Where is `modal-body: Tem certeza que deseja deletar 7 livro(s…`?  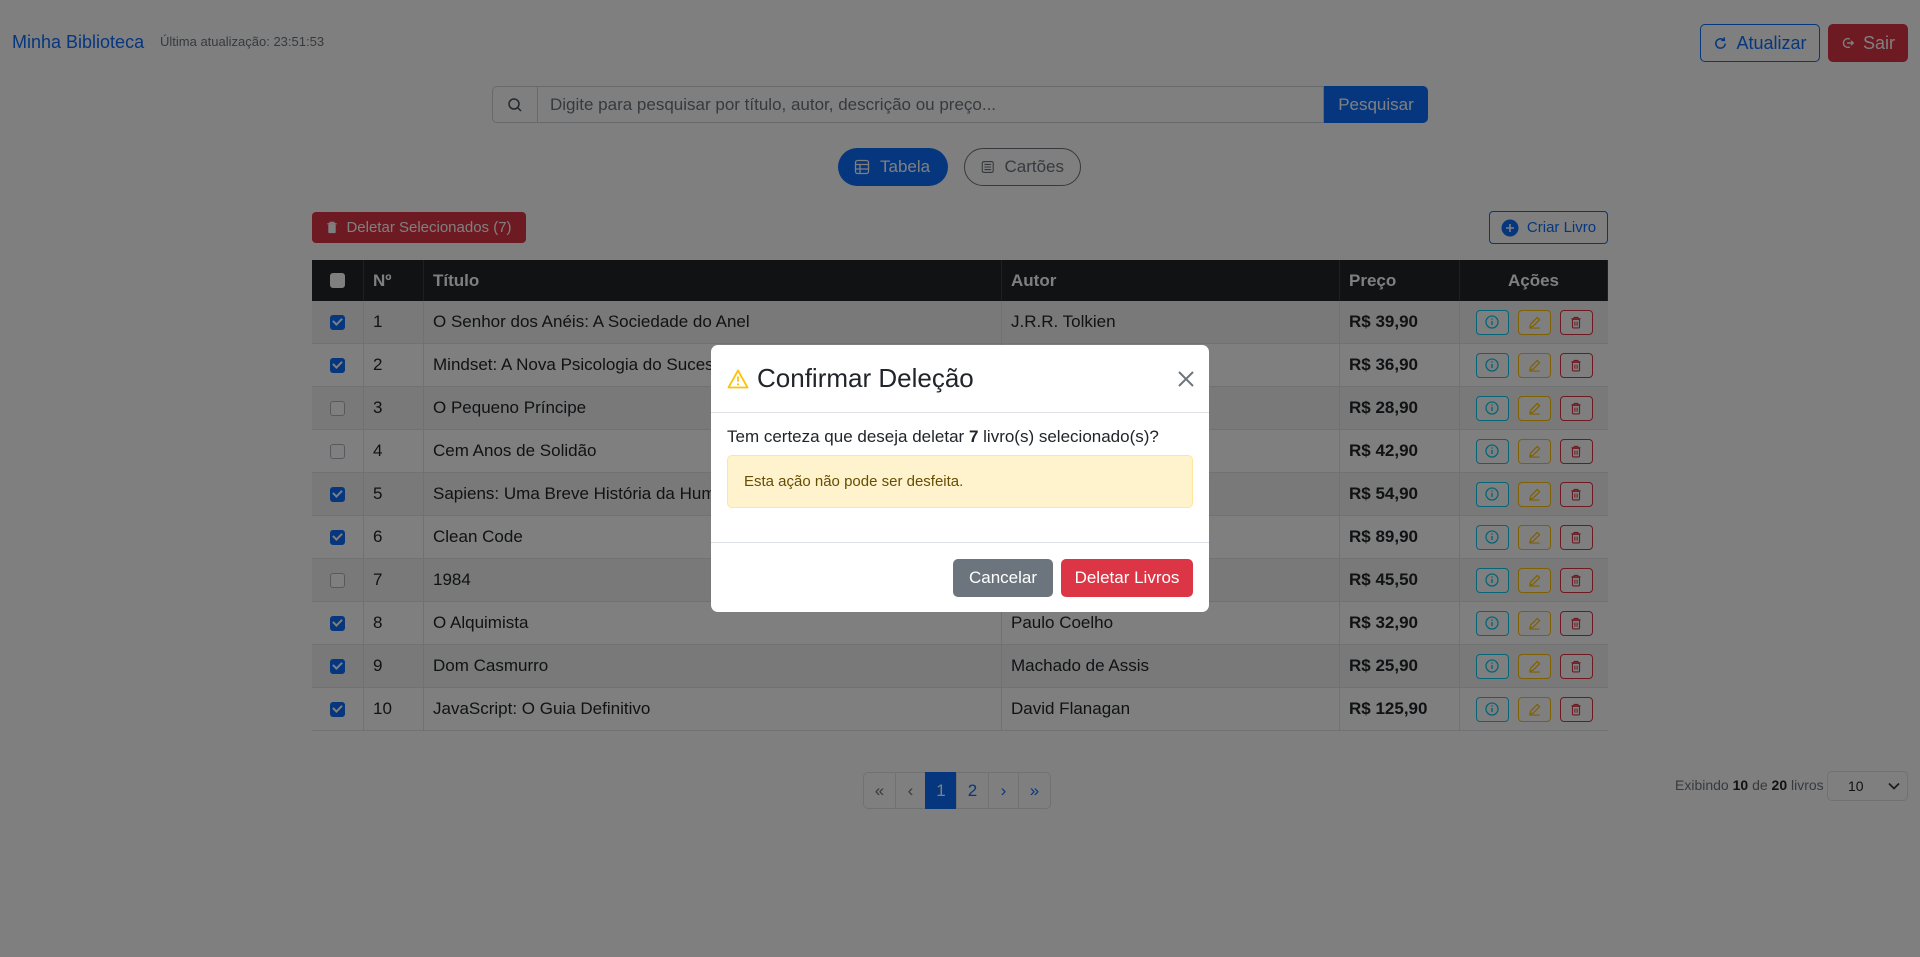
modal-body: Tem certeza que deseja deletar 7 livro(s… is located at coordinates (960, 478).